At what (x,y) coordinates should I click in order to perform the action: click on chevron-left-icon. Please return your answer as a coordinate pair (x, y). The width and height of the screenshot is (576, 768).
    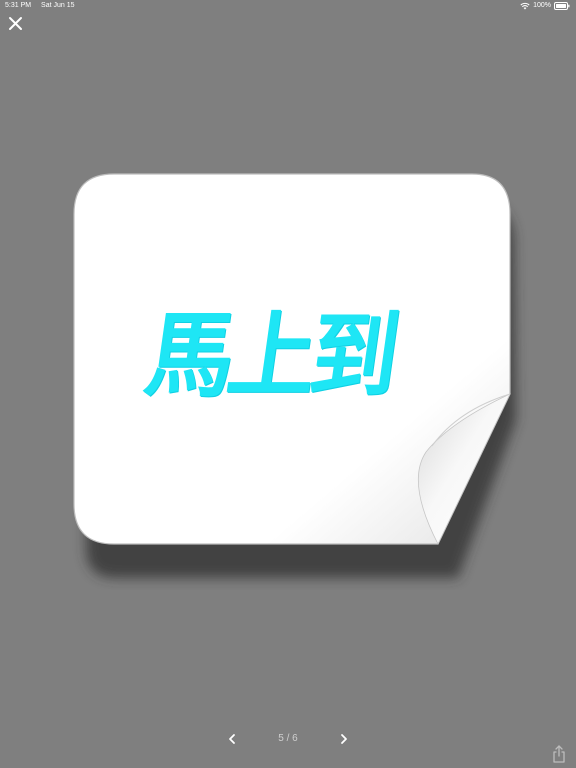
    Looking at the image, I should click on (232, 741).